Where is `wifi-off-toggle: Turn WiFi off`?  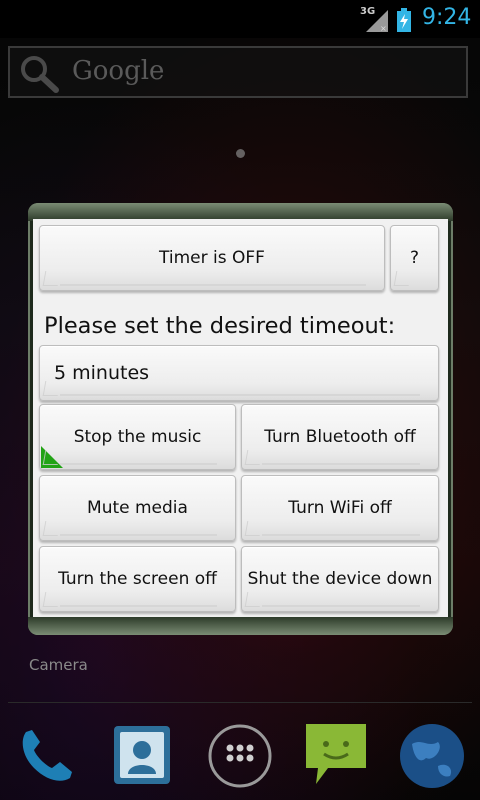 wifi-off-toggle: Turn WiFi off is located at coordinates (340, 508).